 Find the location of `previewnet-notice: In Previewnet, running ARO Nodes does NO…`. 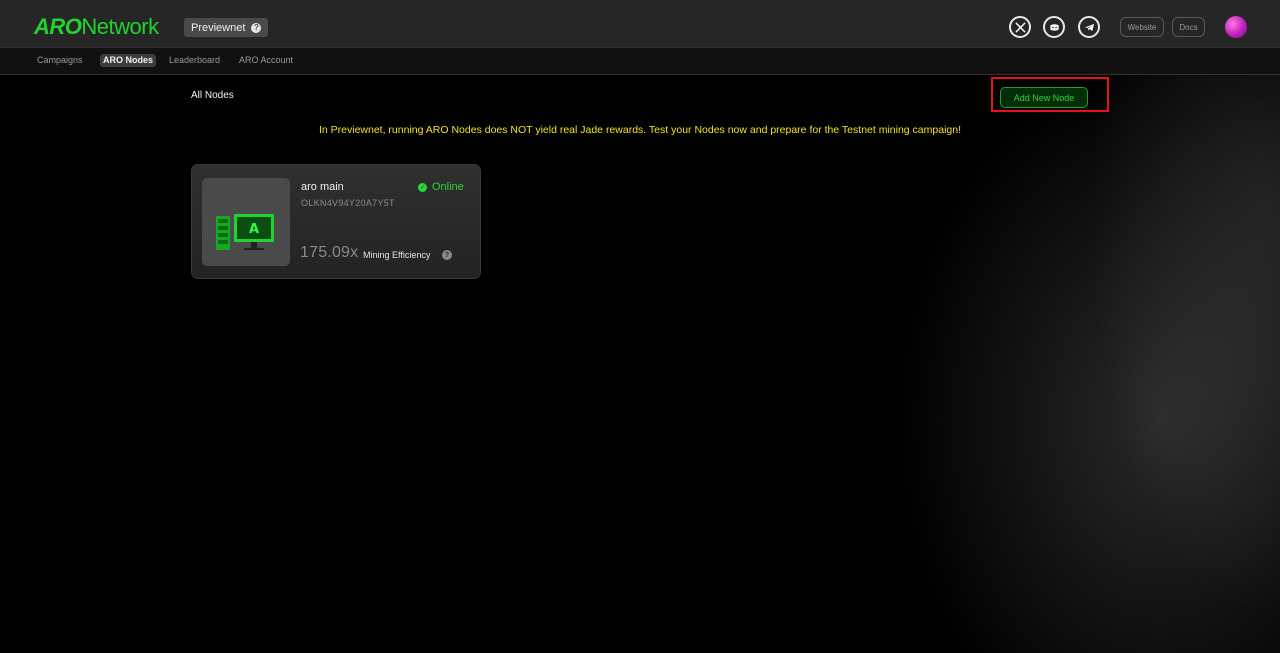

previewnet-notice: In Previewnet, running ARO Nodes does NO… is located at coordinates (640, 130).